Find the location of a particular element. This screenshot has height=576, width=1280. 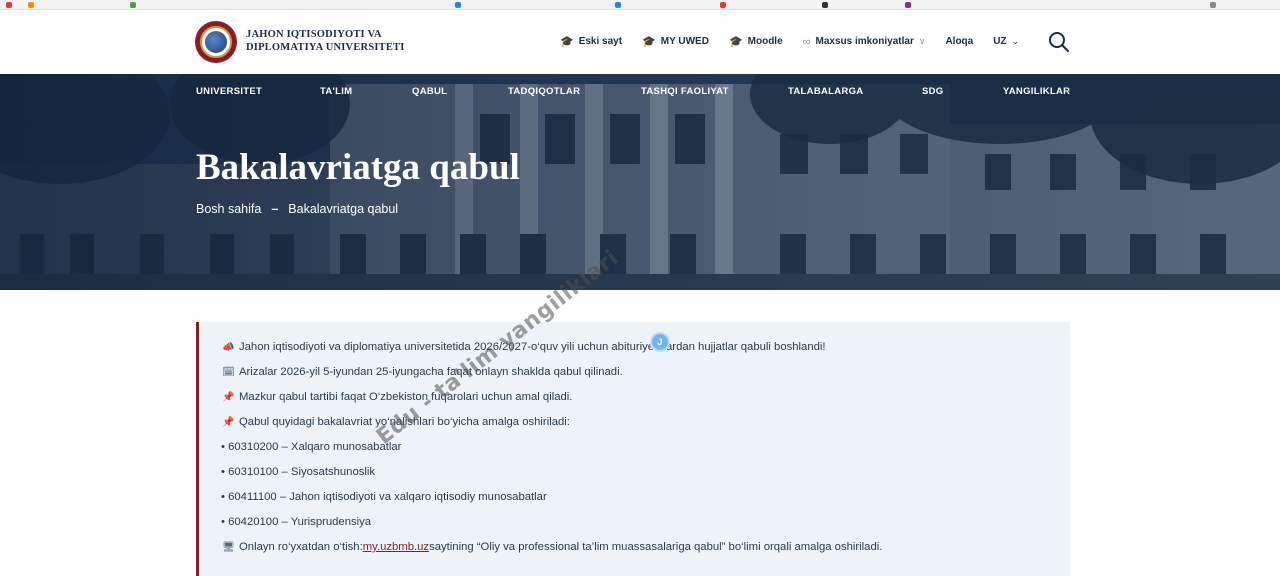

logo-emblem is located at coordinates (216, 42).